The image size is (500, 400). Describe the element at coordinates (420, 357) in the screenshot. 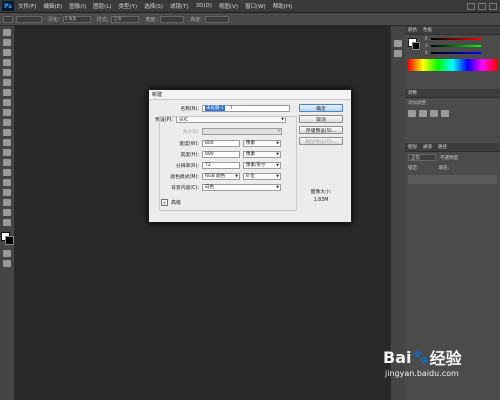

I see `paw-icon: 🐾` at that location.